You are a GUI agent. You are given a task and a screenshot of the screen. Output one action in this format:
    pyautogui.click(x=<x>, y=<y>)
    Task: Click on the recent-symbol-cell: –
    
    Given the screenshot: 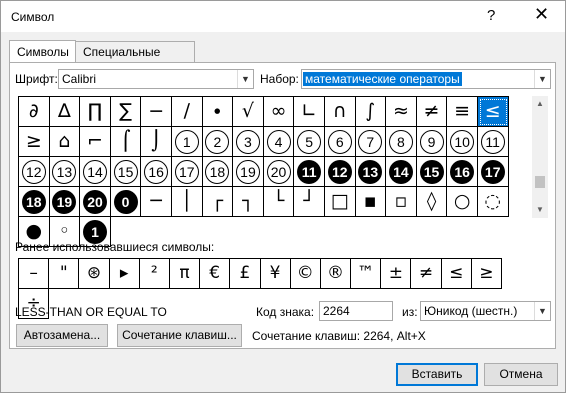 What is the action you would take?
    pyautogui.click(x=34, y=274)
    